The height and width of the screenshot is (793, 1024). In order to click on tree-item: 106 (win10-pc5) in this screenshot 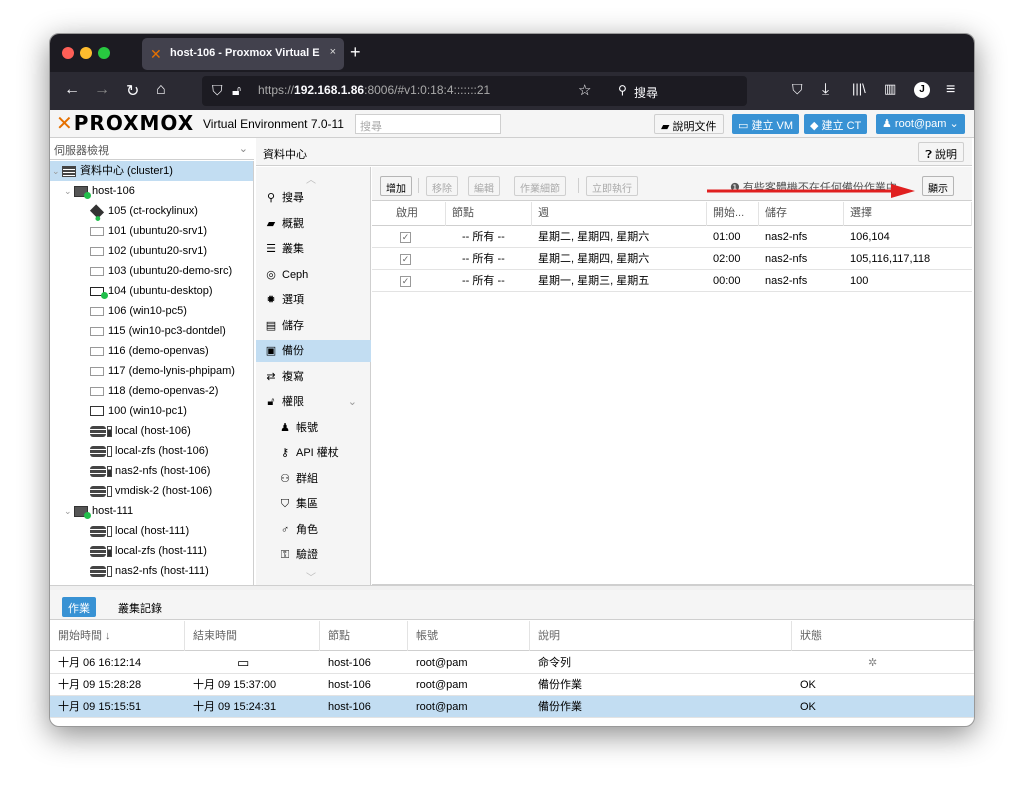, I will do `click(151, 311)`.